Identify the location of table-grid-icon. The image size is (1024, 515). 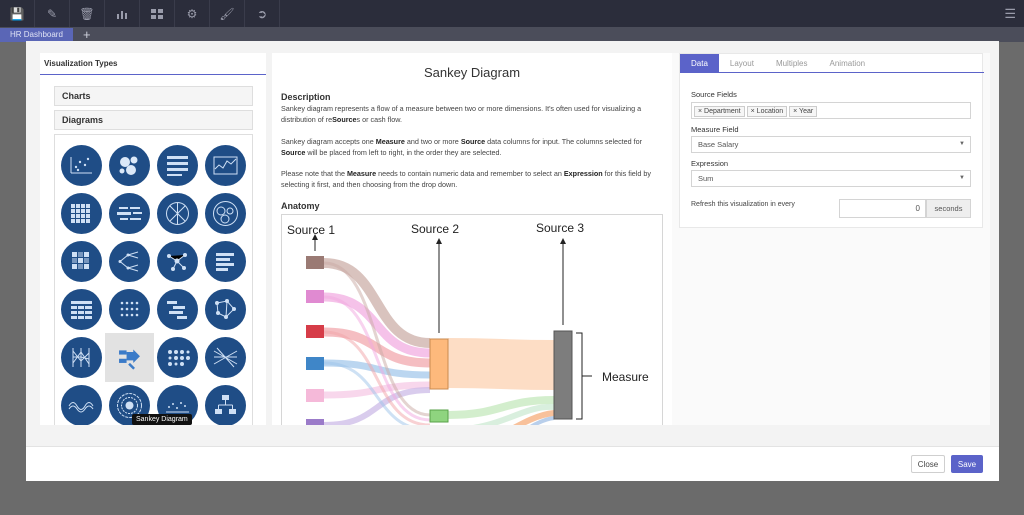
(81, 213).